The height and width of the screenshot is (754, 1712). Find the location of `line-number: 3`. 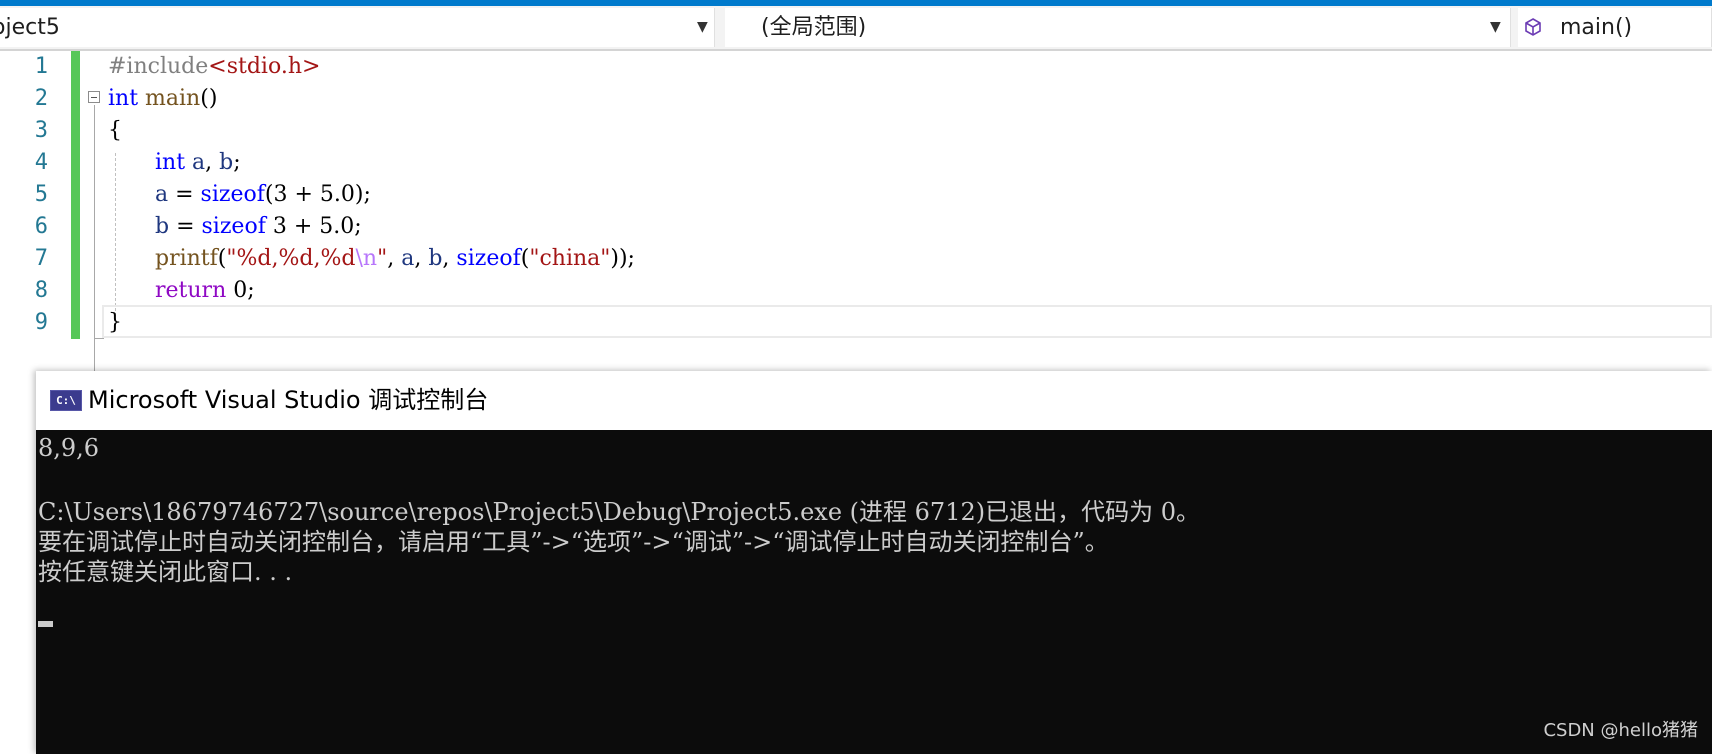

line-number: 3 is located at coordinates (41, 130).